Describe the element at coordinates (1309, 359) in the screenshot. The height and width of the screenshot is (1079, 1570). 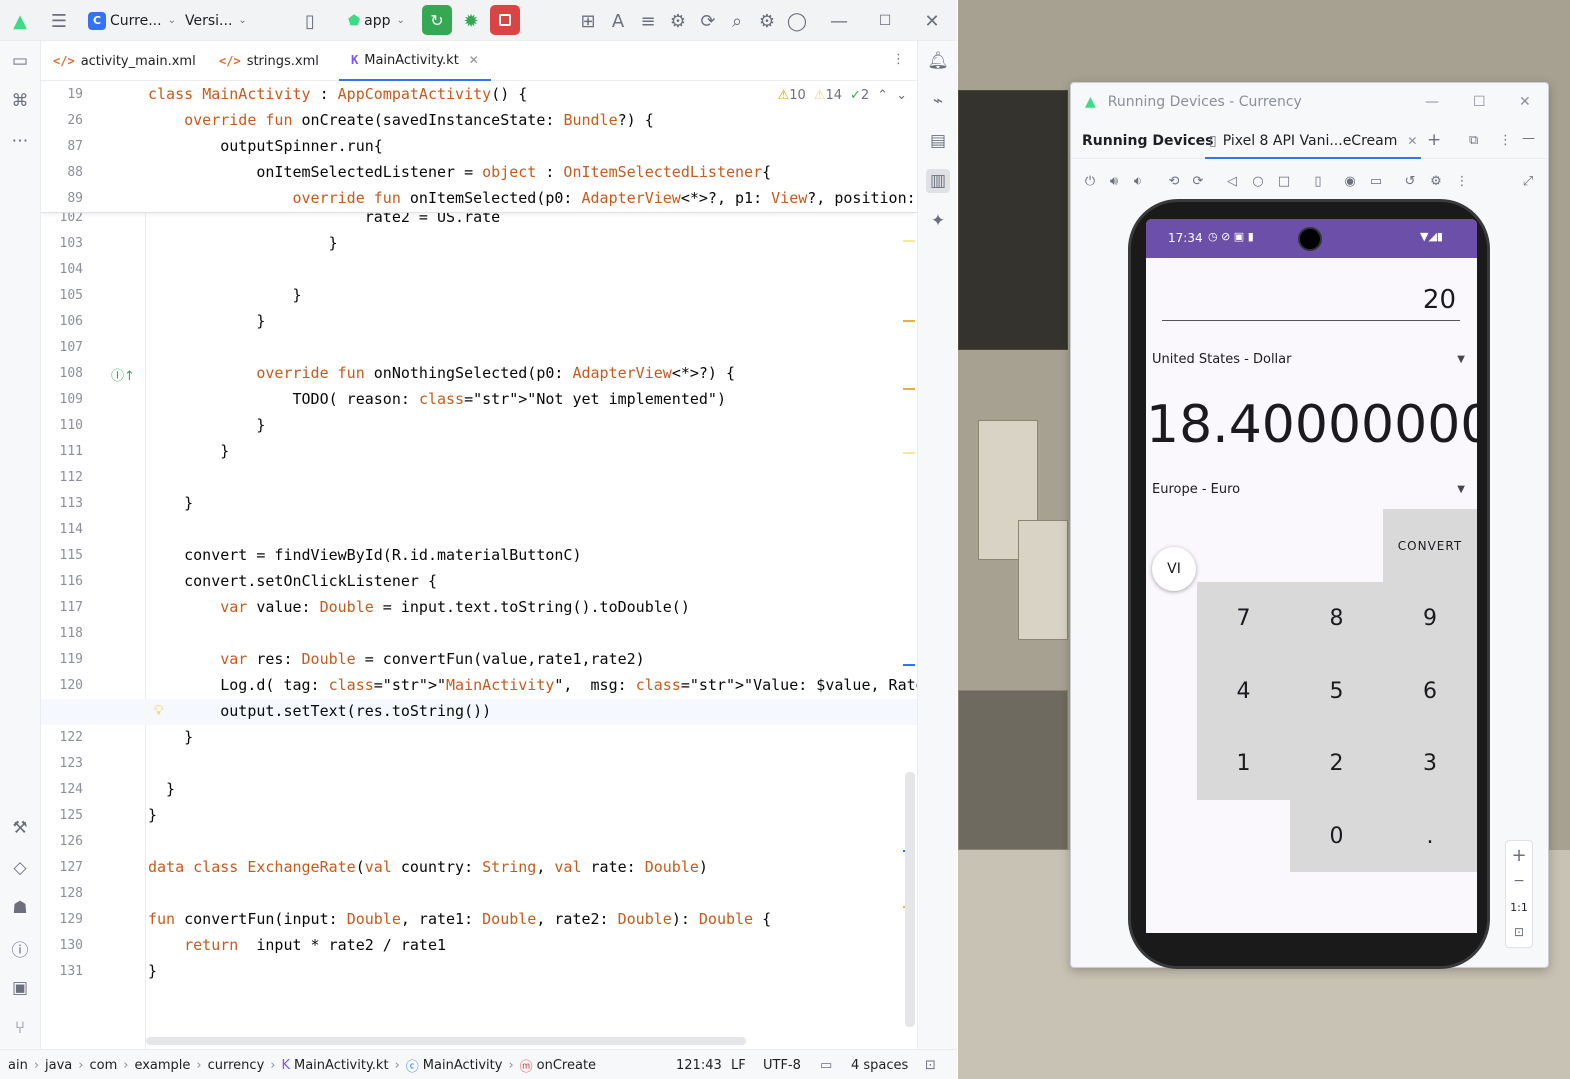
I see `from-currency-spinner: United States - Dollar ▼` at that location.